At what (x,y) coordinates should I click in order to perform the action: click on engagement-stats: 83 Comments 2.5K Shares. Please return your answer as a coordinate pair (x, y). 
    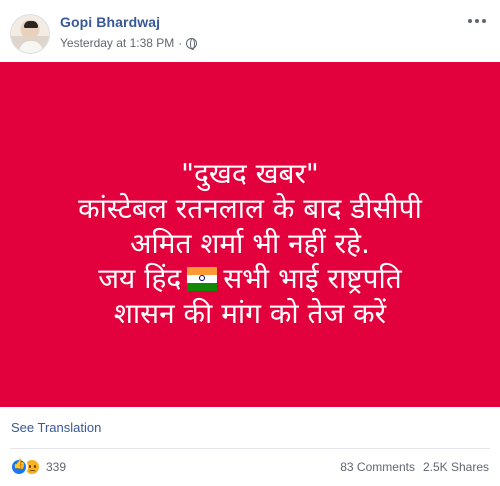
    Looking at the image, I should click on (414, 467).